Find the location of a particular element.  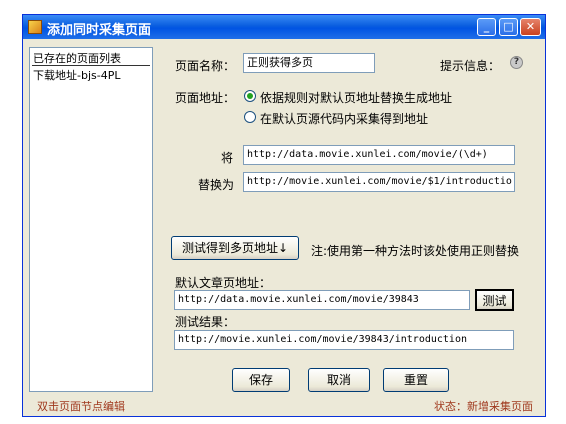

app-icon is located at coordinates (35, 27).